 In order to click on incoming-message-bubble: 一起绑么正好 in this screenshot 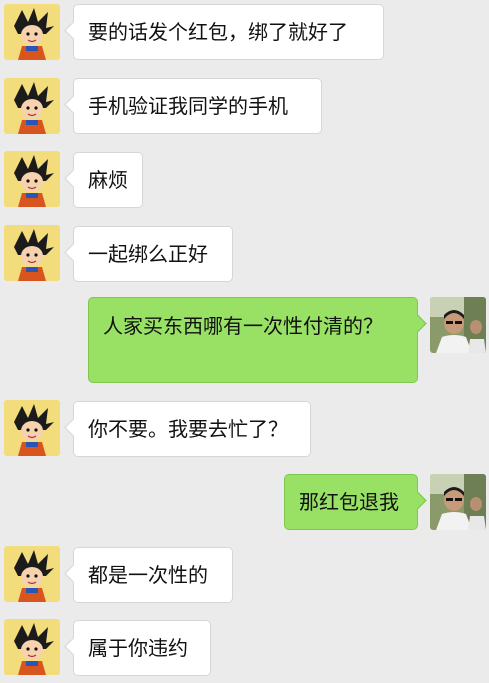, I will do `click(153, 254)`.